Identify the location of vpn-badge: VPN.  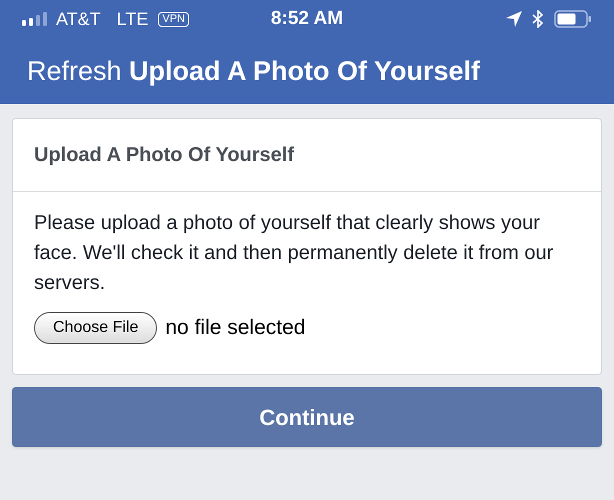
(173, 19).